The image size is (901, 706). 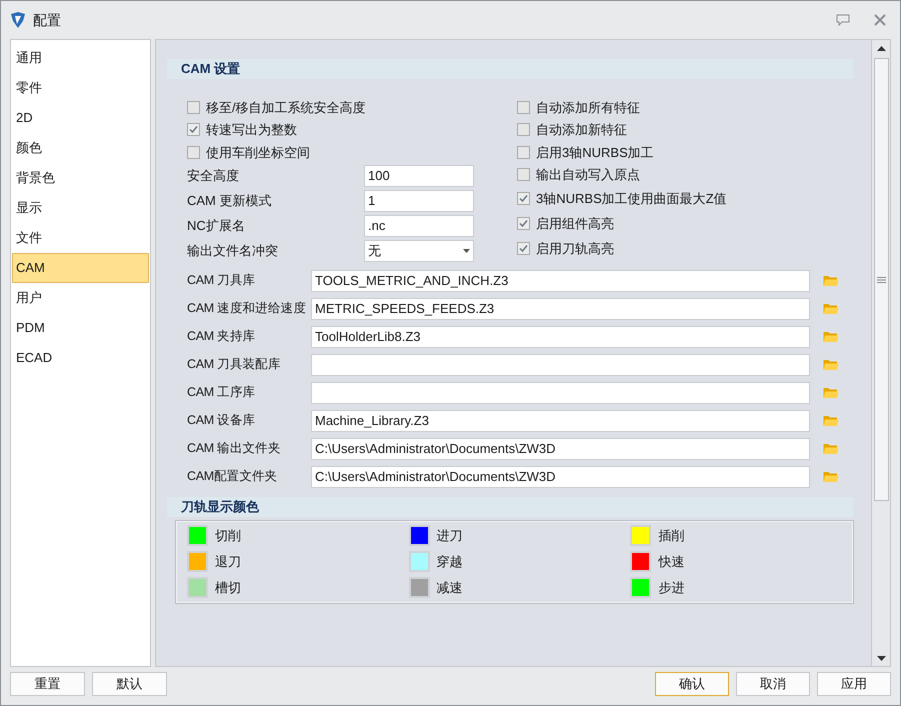 I want to click on scrollbar, so click(x=880, y=353).